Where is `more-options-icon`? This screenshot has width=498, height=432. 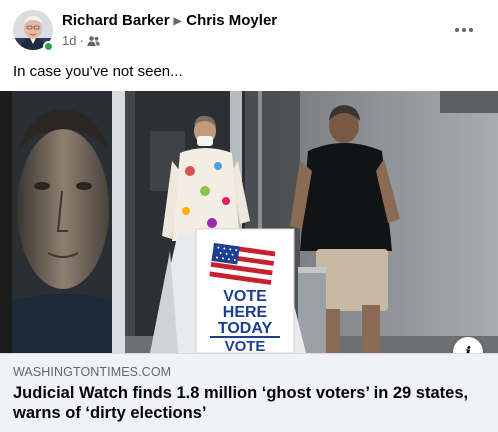 more-options-icon is located at coordinates (464, 30).